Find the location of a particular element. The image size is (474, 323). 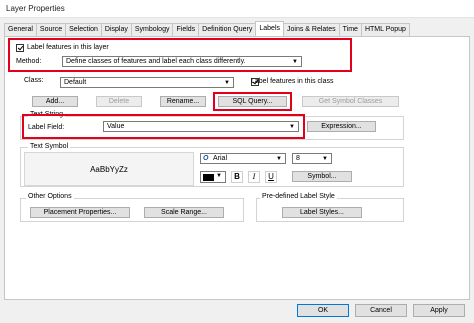

other-options-title: Other Options is located at coordinates (50, 196).